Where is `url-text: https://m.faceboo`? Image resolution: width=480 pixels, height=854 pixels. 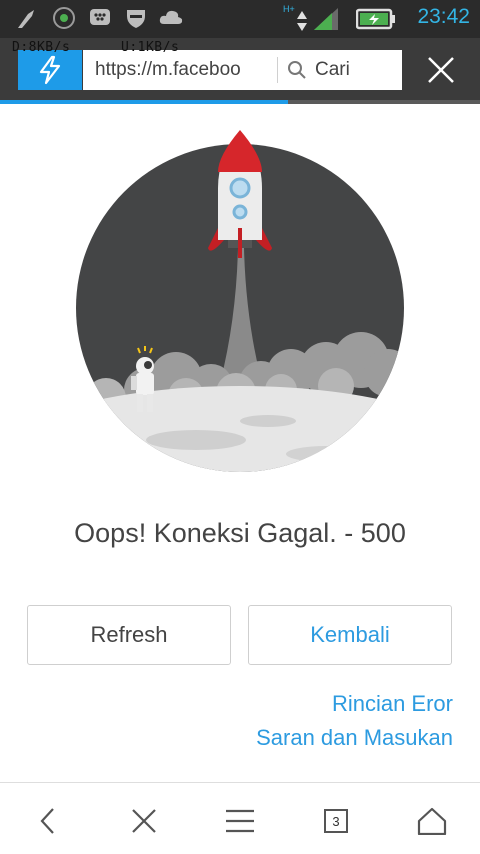 url-text: https://m.faceboo is located at coordinates (184, 70).